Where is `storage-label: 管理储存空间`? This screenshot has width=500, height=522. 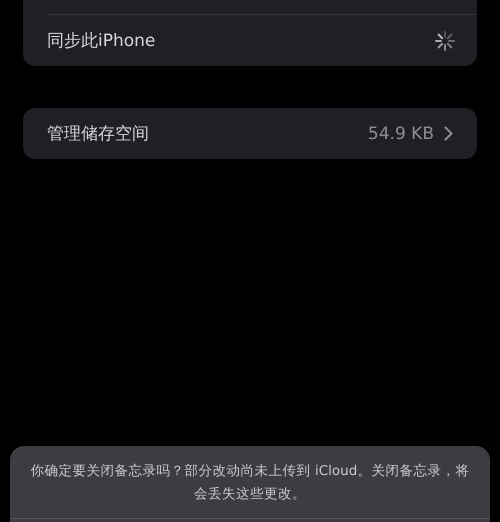 storage-label: 管理储存空间 is located at coordinates (98, 134).